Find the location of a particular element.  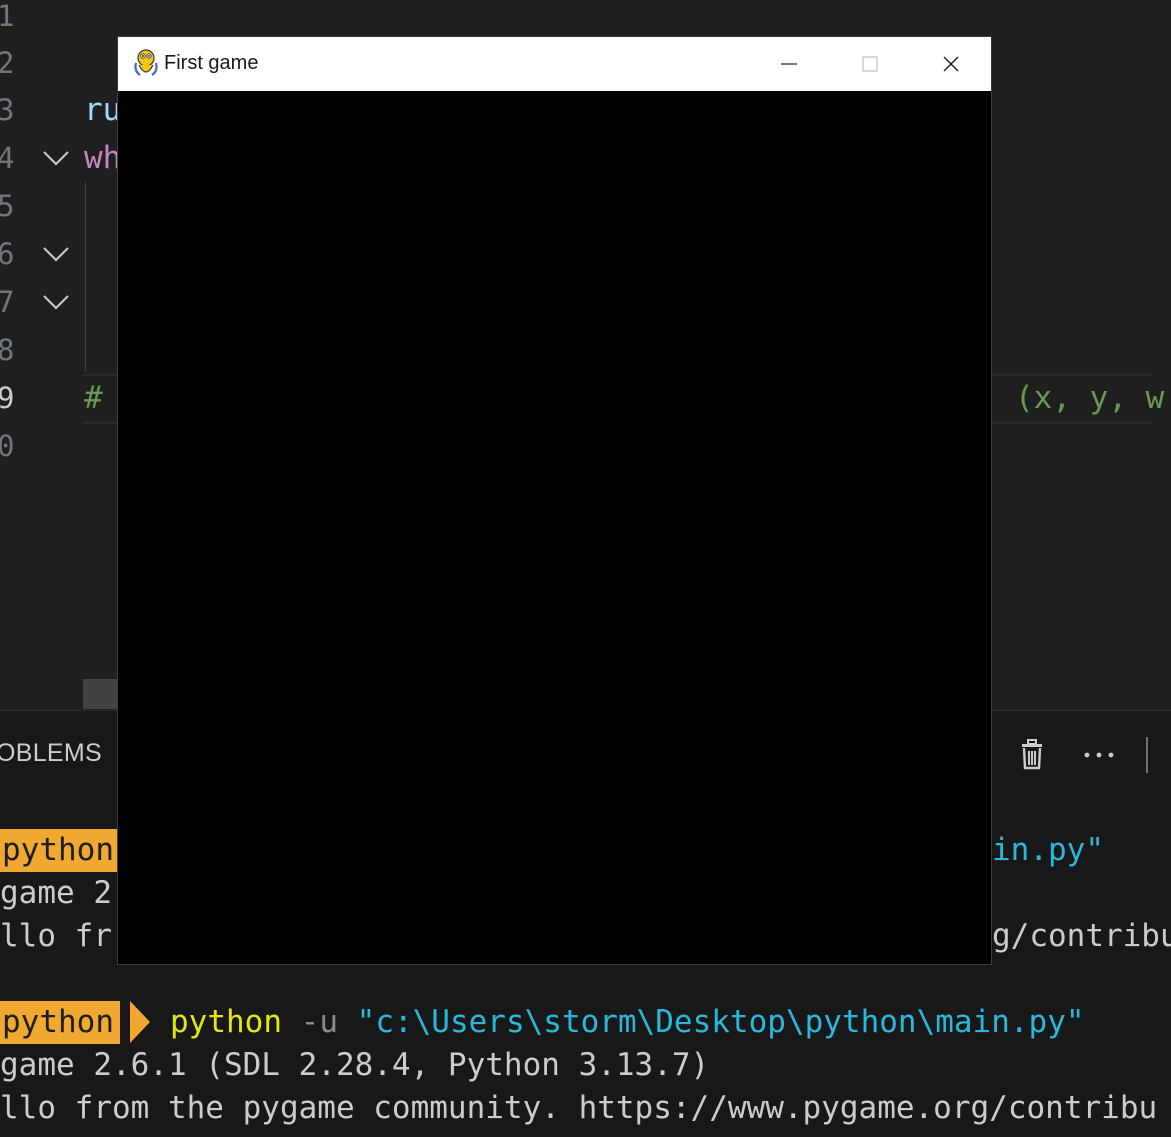

terminal-command-tail: in.py" is located at coordinates (1048, 850).